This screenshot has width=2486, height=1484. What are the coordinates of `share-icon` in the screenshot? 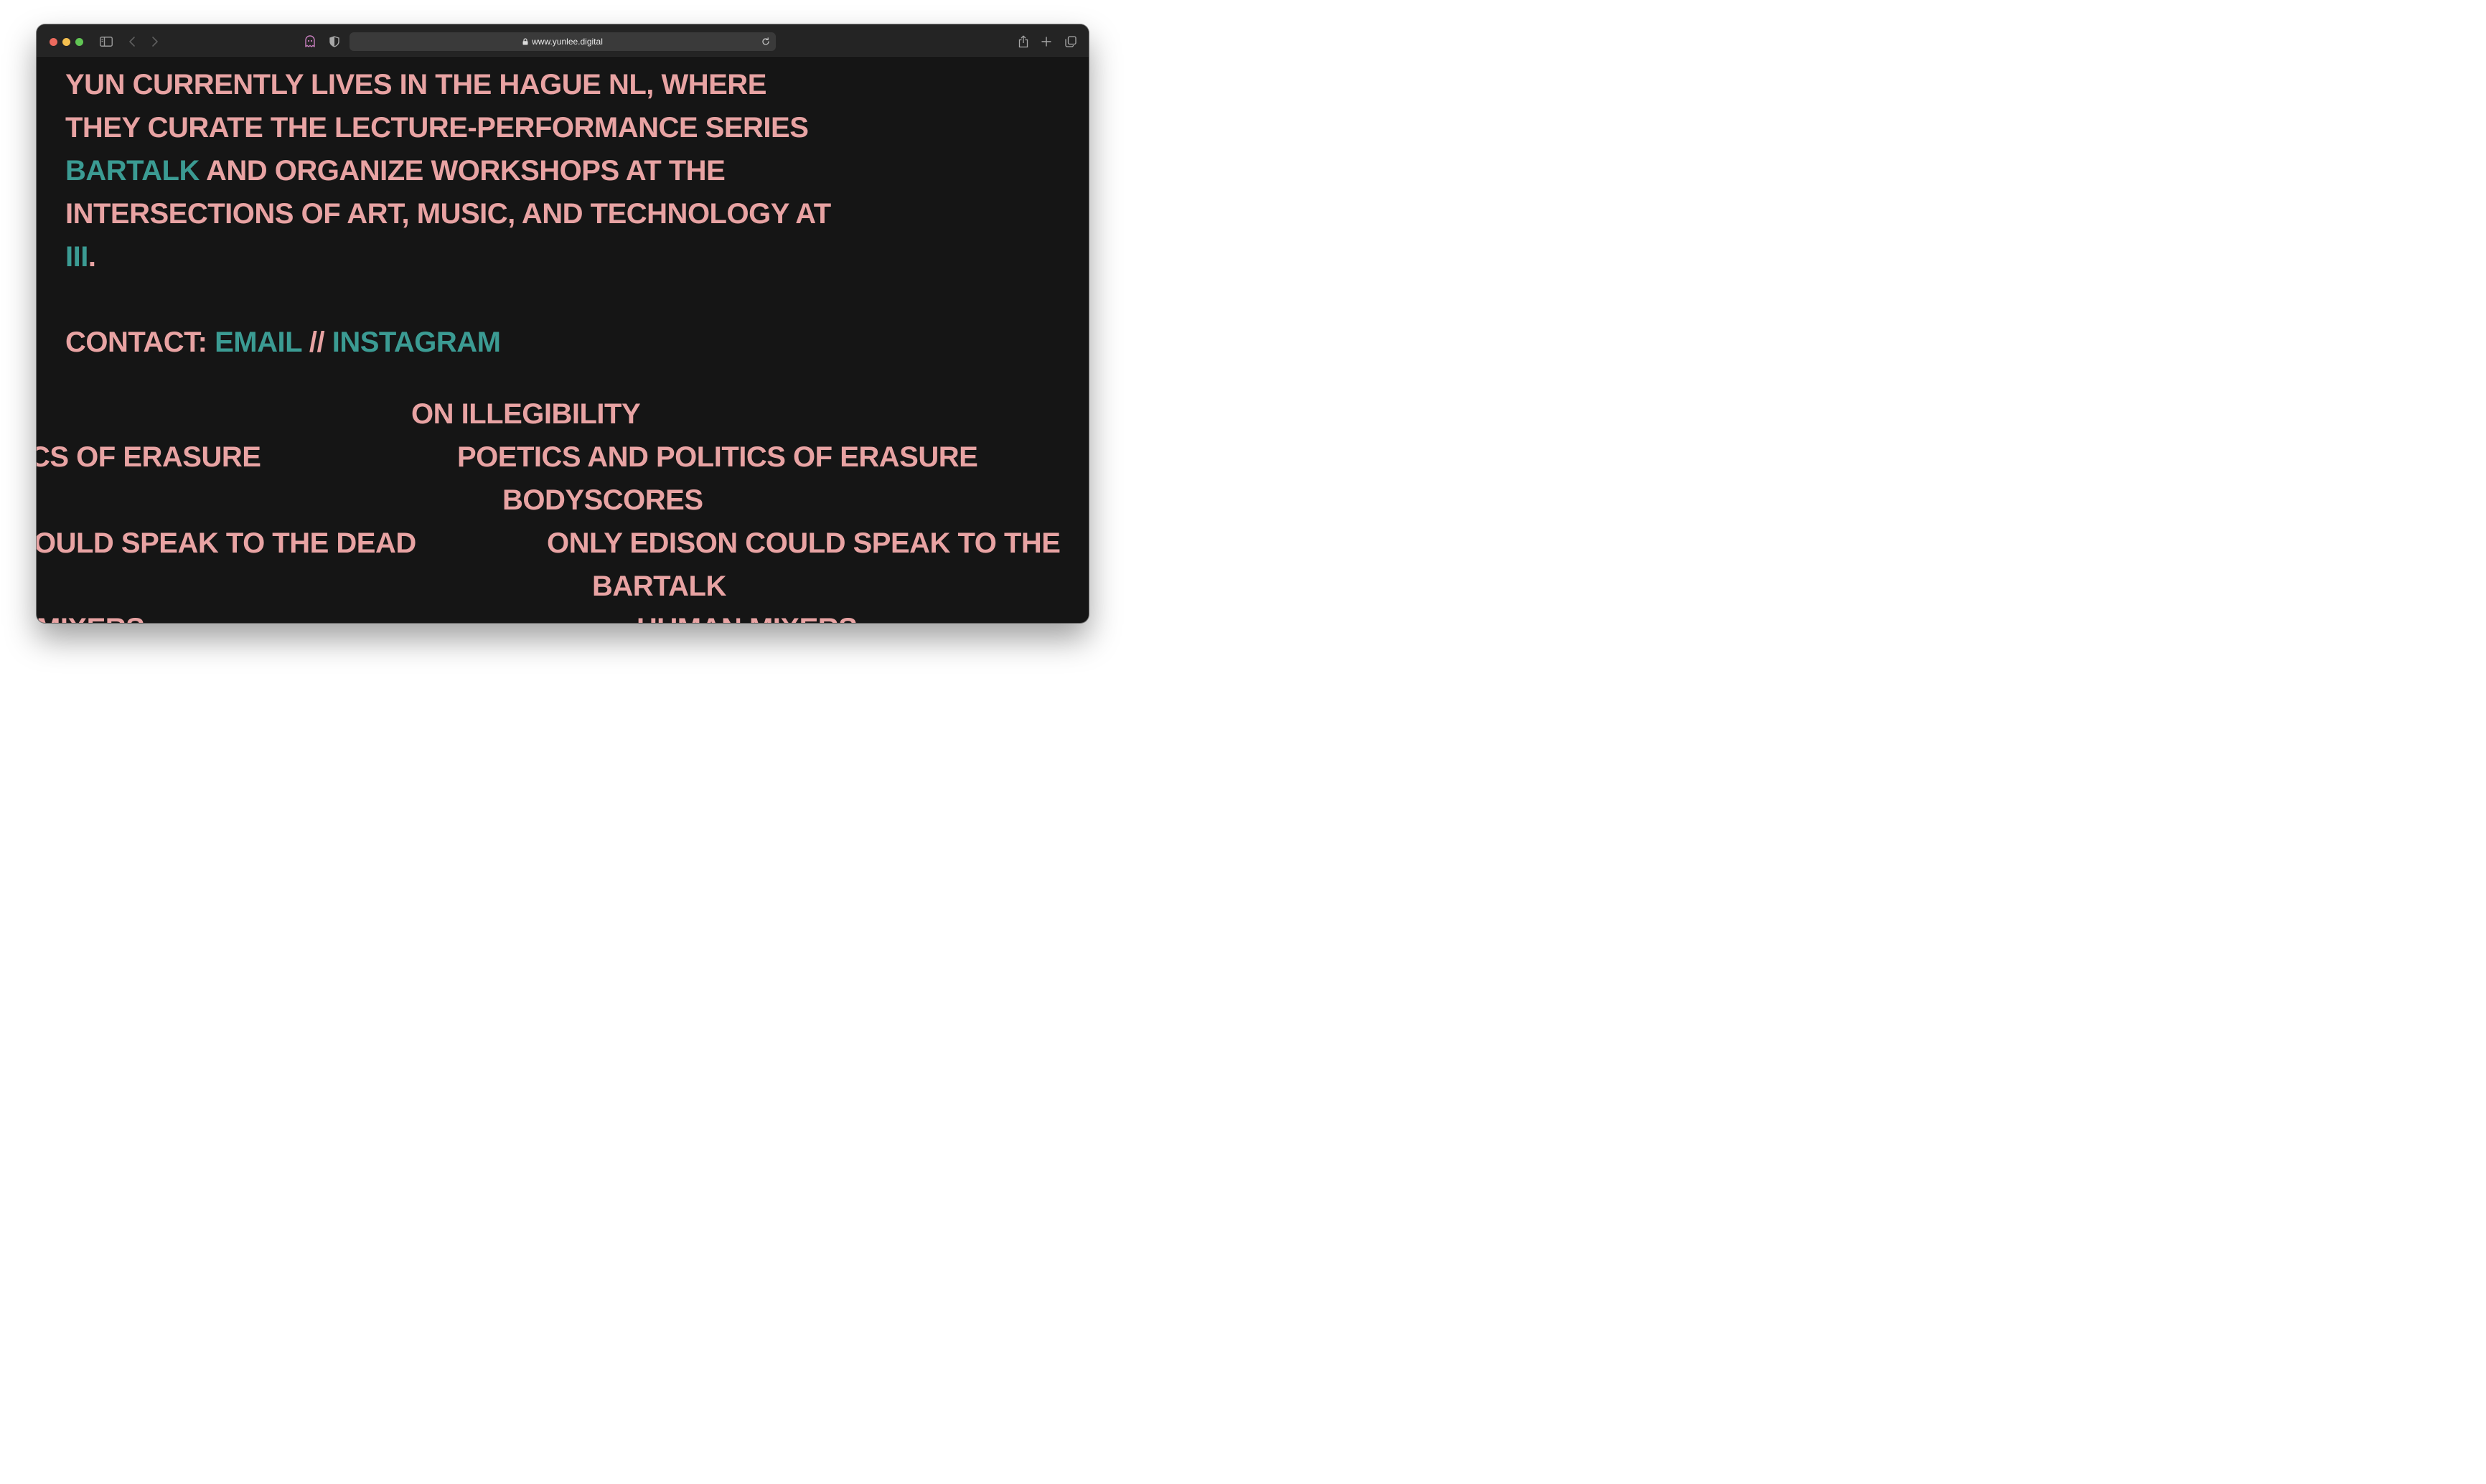 It's located at (1023, 42).